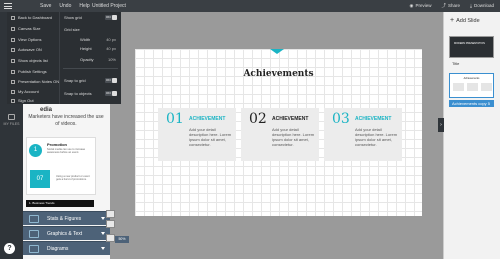 The height and width of the screenshot is (259, 500). I want to click on stats-icon, so click(34, 219).